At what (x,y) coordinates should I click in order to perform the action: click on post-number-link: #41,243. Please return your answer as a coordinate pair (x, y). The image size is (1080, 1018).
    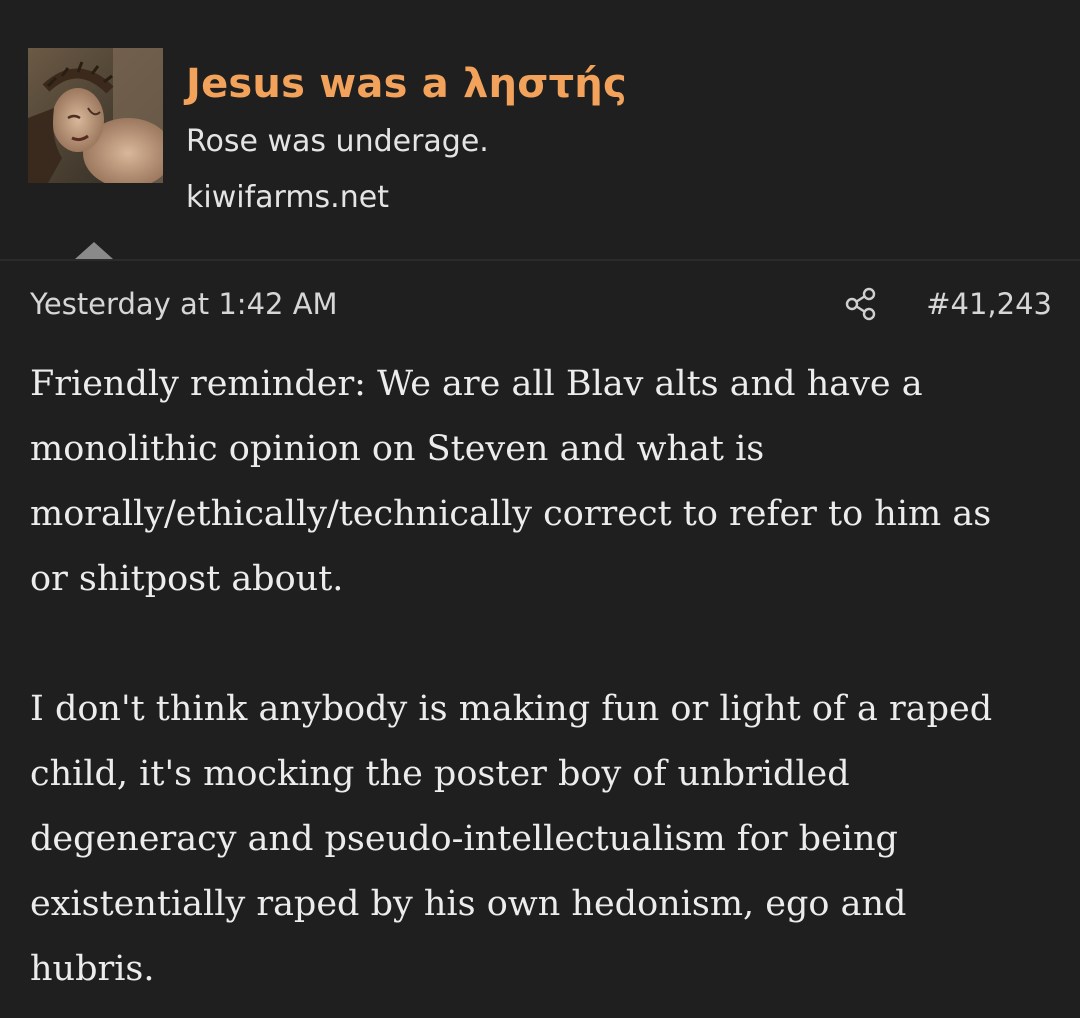
    Looking at the image, I should click on (989, 304).